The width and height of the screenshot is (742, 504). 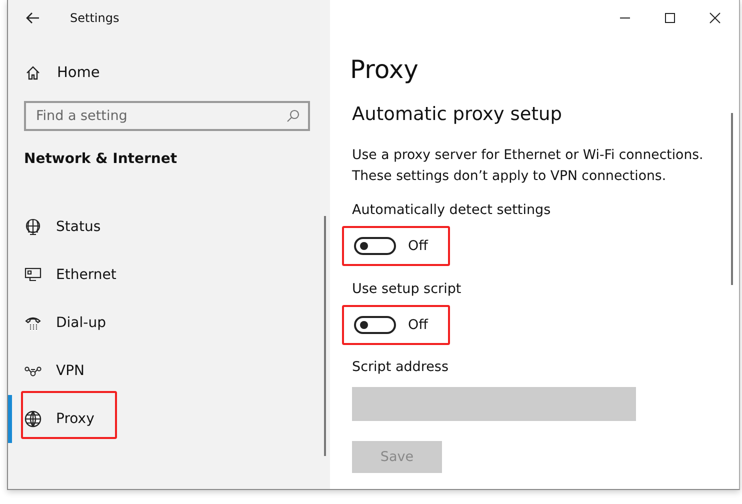 I want to click on home-link: Home, so click(x=177, y=73).